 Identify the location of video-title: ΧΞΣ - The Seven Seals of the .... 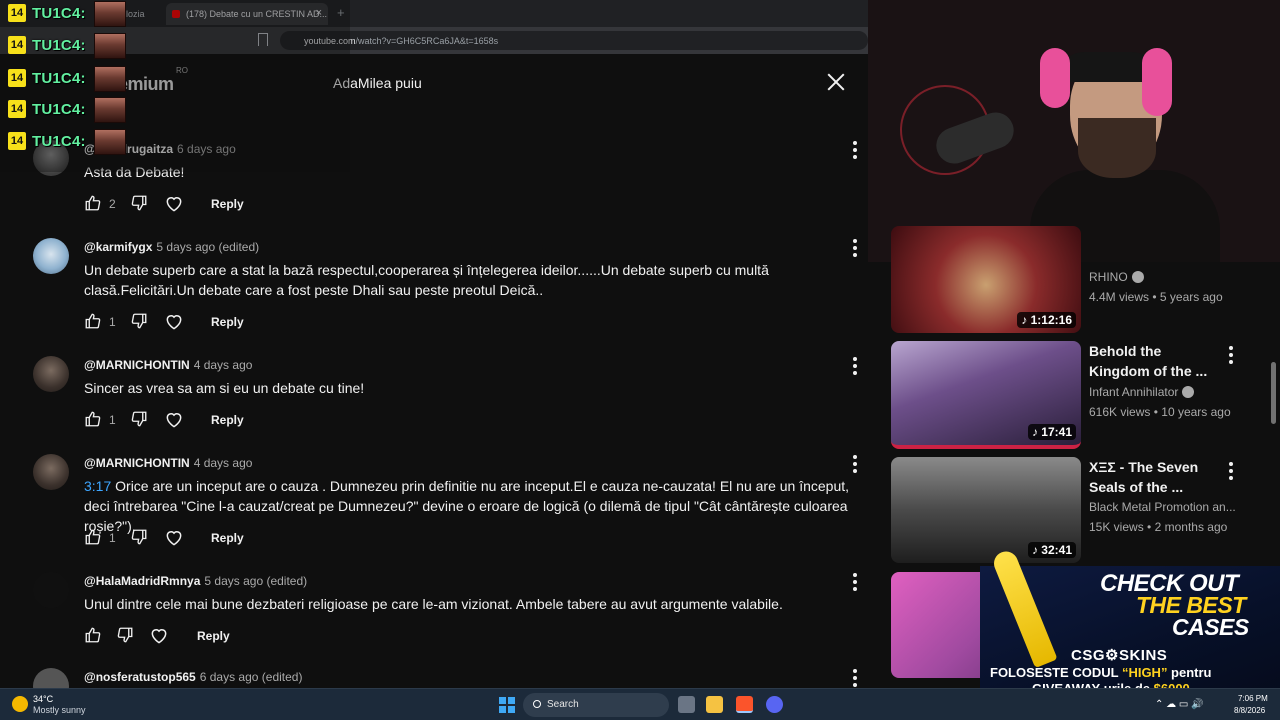
(1149, 477).